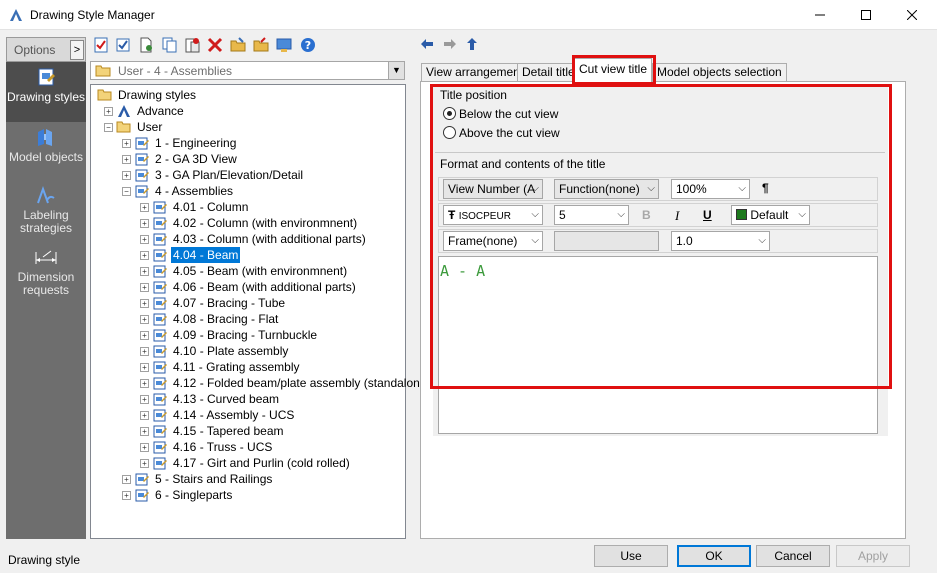 This screenshot has width=937, height=573. What do you see at coordinates (247, 367) in the screenshot?
I see `tree-item: +4.11 - Grating assembly` at bounding box center [247, 367].